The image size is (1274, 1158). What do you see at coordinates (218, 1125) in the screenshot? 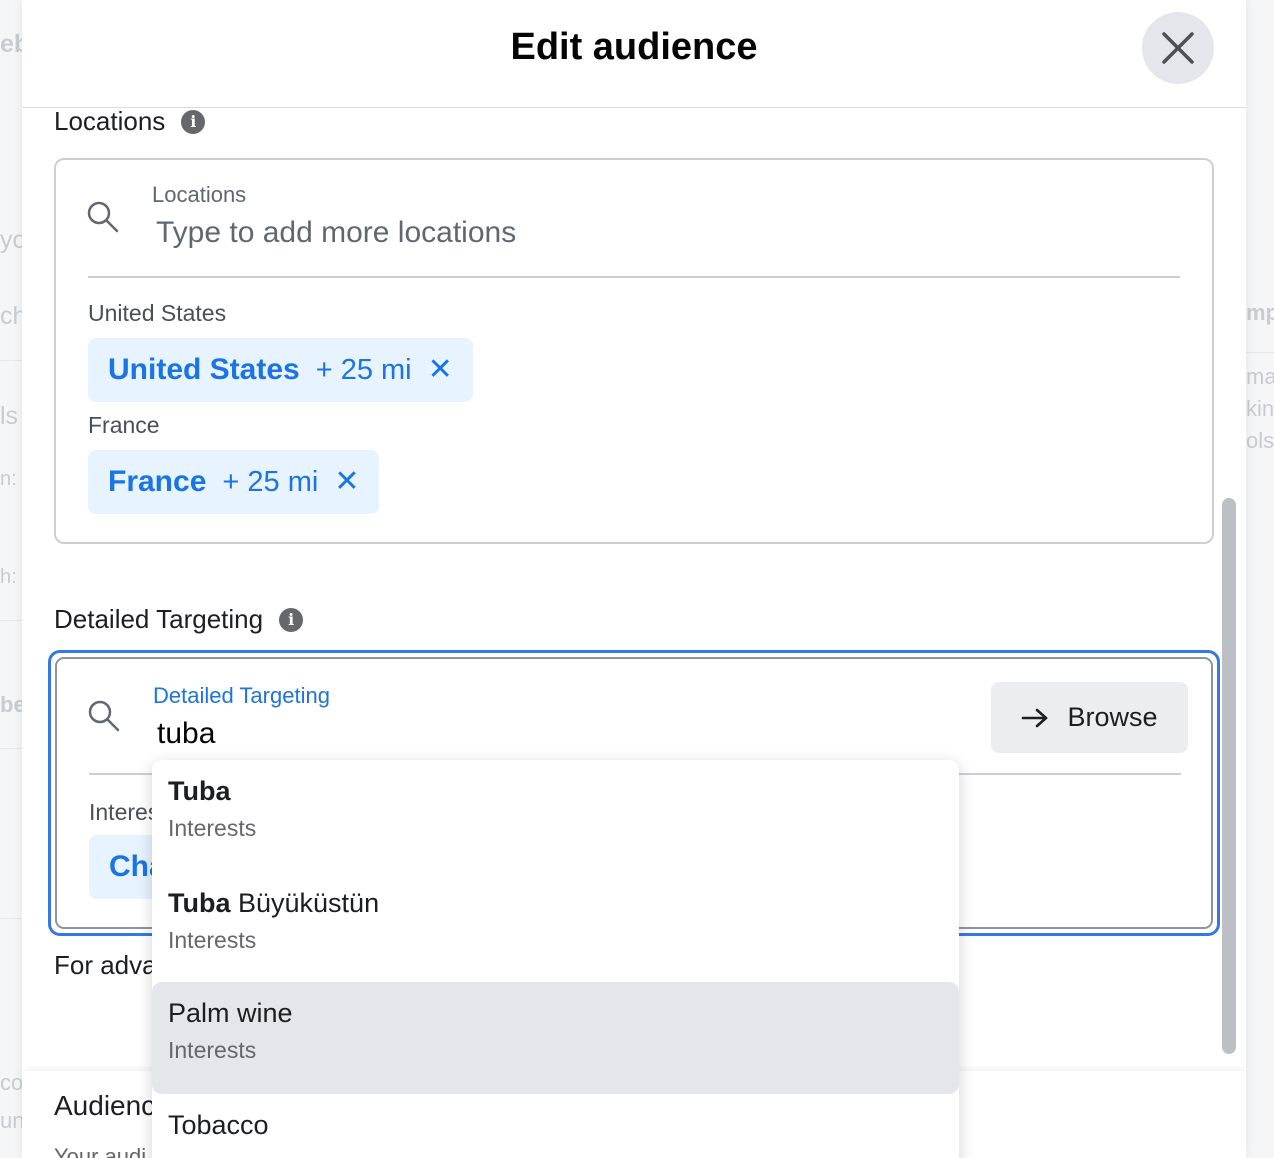
I see `suggestion-rest: Tobacco` at bounding box center [218, 1125].